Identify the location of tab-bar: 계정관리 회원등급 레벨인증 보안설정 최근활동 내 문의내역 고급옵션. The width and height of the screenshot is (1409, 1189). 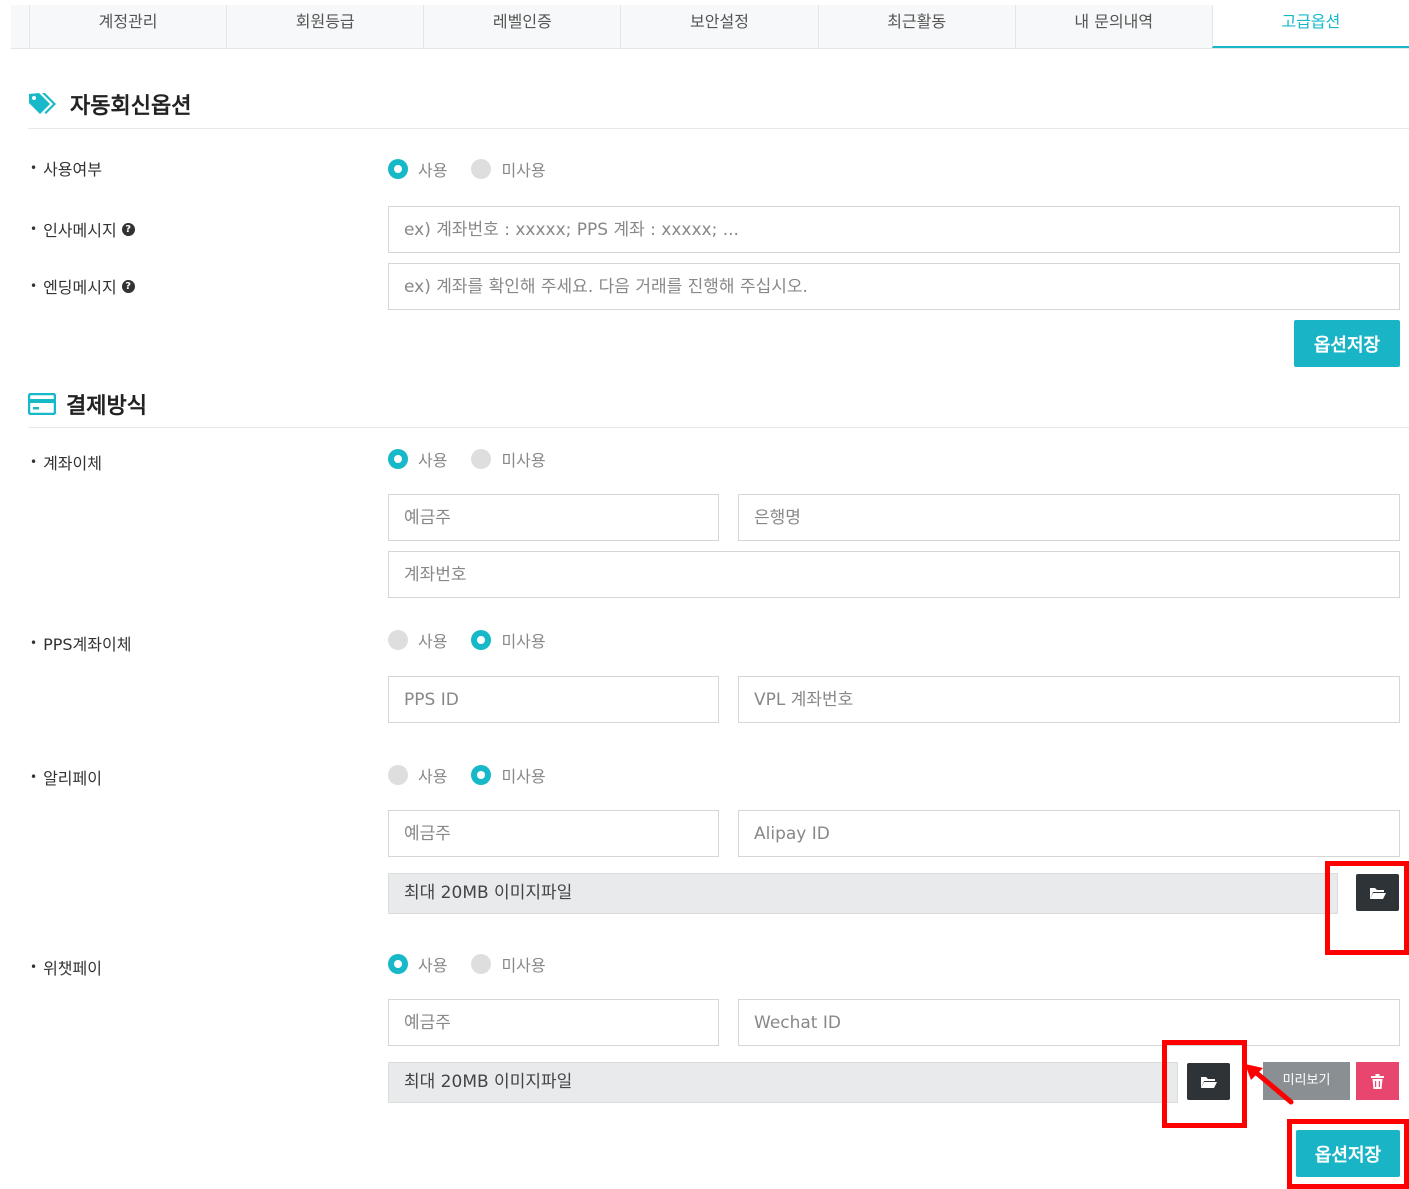
(710, 27).